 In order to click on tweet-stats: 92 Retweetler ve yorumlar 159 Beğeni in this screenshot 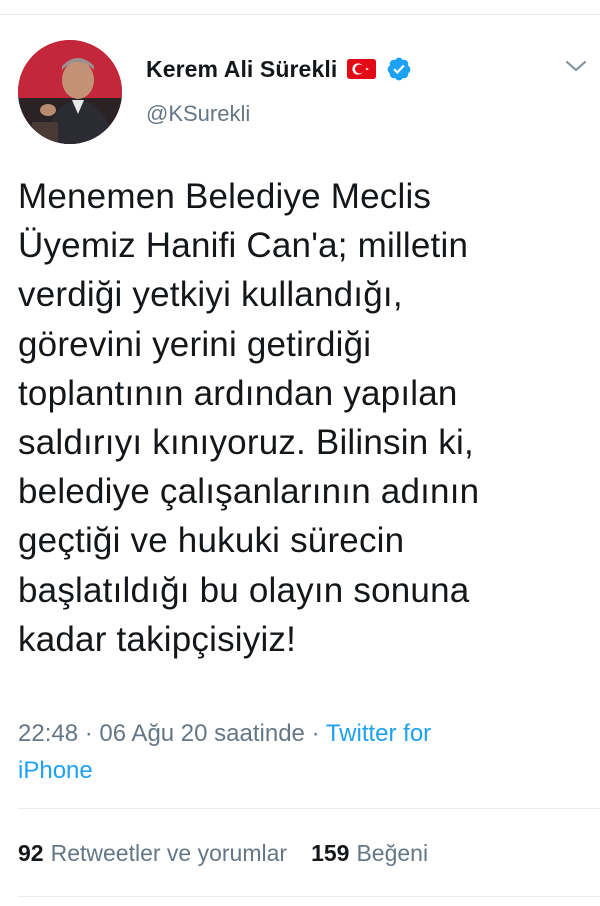, I will do `click(223, 853)`.